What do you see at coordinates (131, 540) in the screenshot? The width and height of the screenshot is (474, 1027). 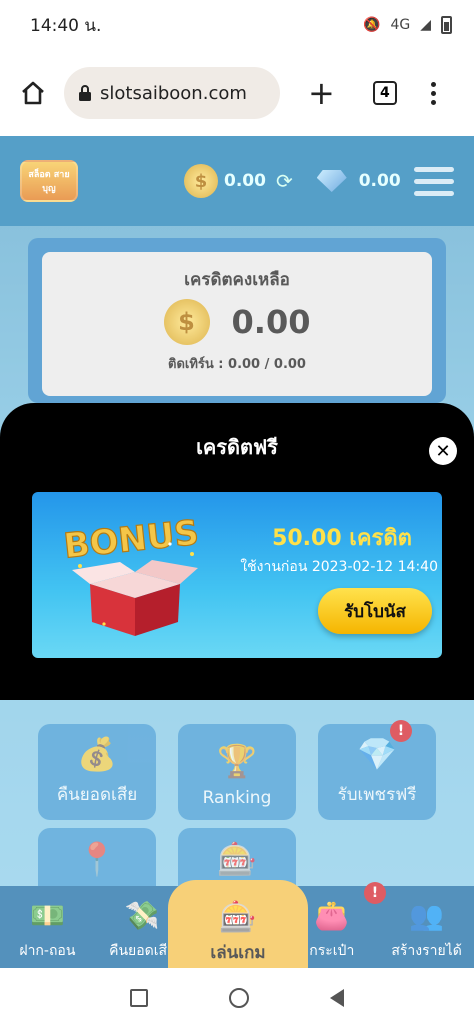 I see `svg-text: BONUS` at bounding box center [131, 540].